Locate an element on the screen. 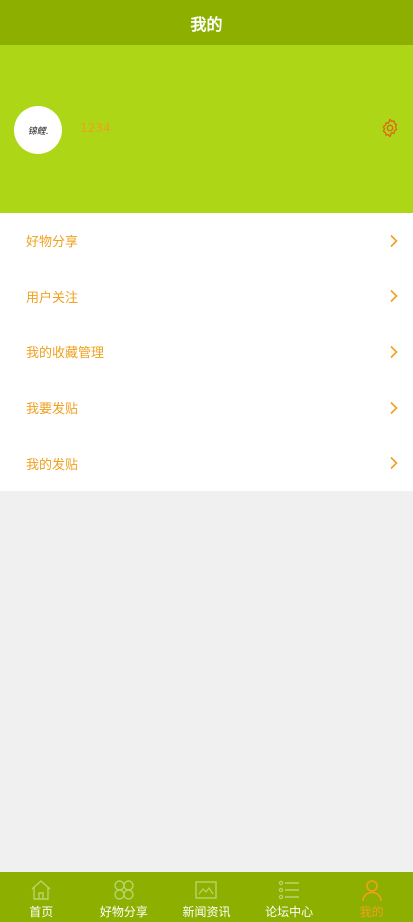 This screenshot has height=922, width=413. tab-home: 首页 is located at coordinates (41, 897).